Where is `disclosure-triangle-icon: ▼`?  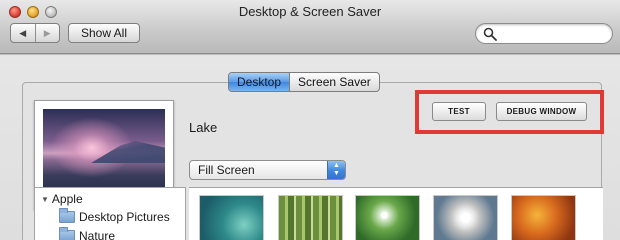
disclosure-triangle-icon: ▼ is located at coordinates (45, 199).